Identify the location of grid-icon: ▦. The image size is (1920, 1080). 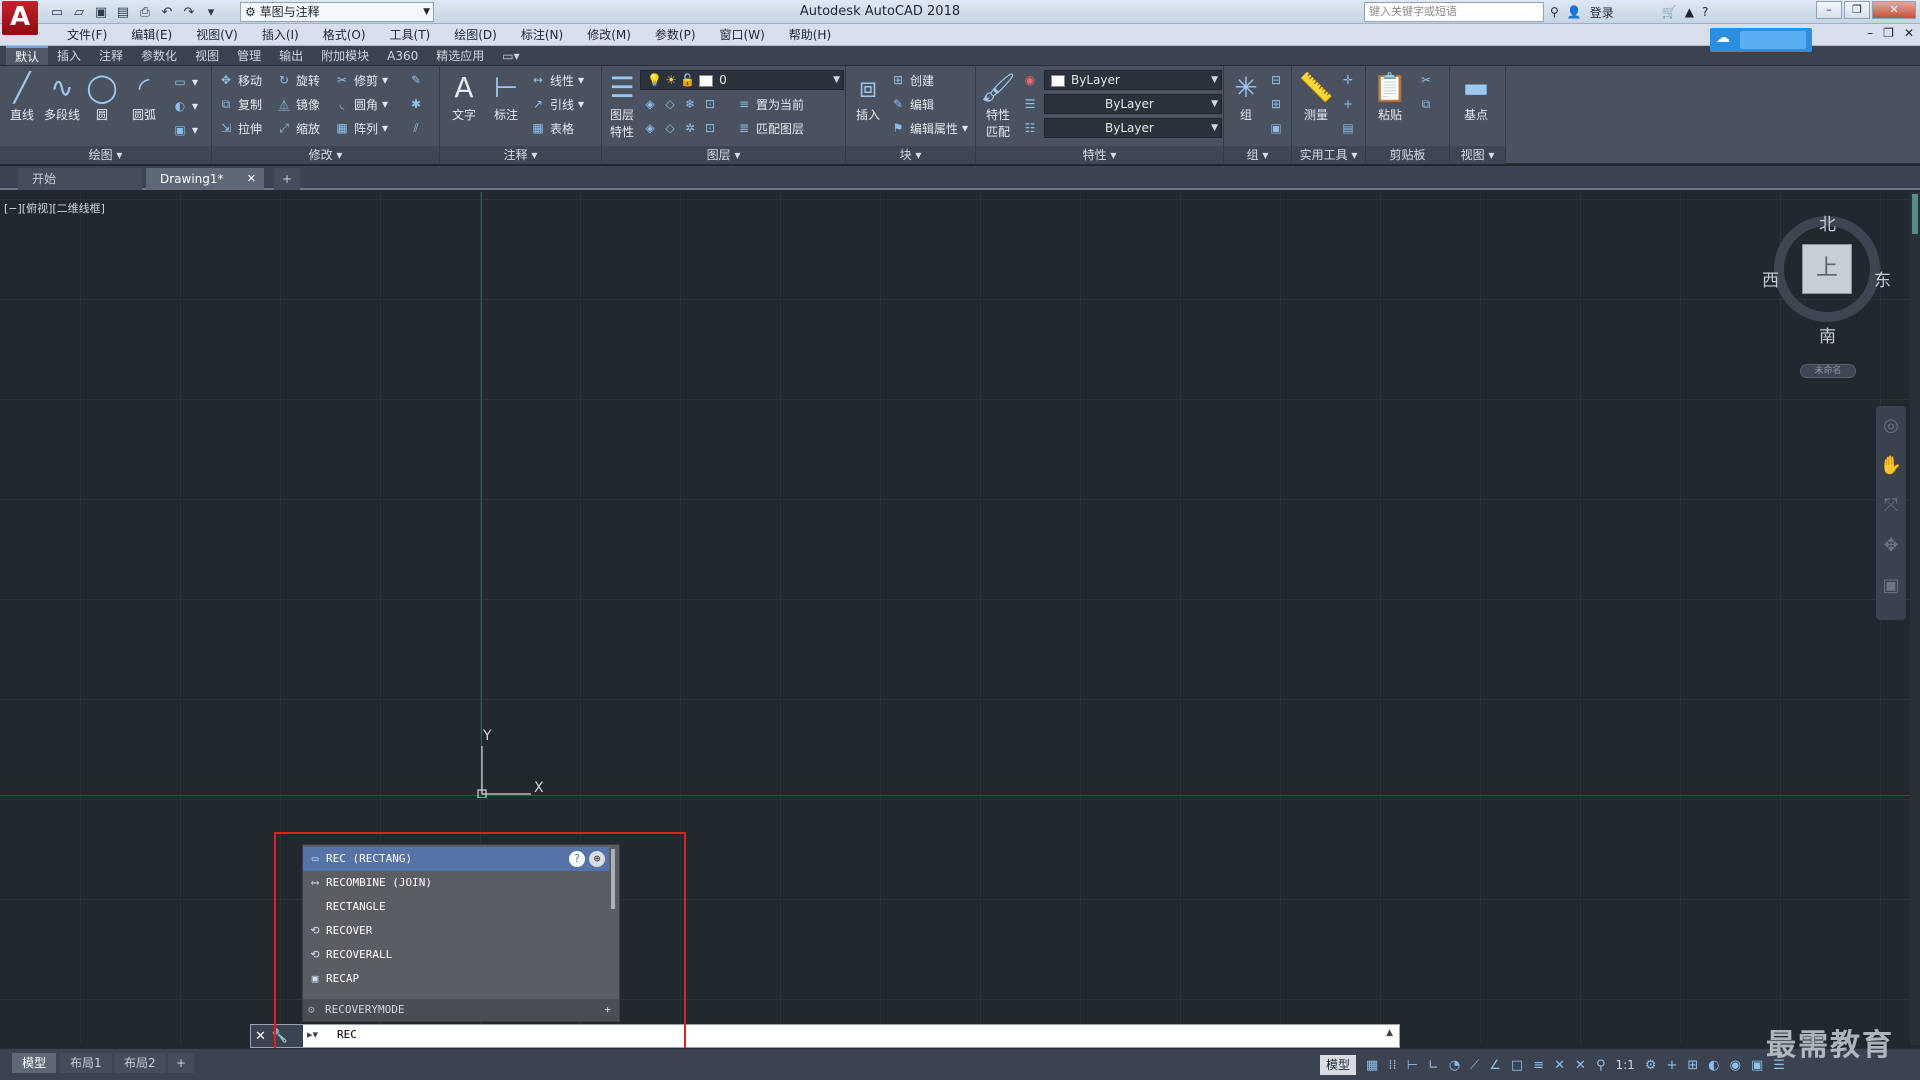
(1372, 1065).